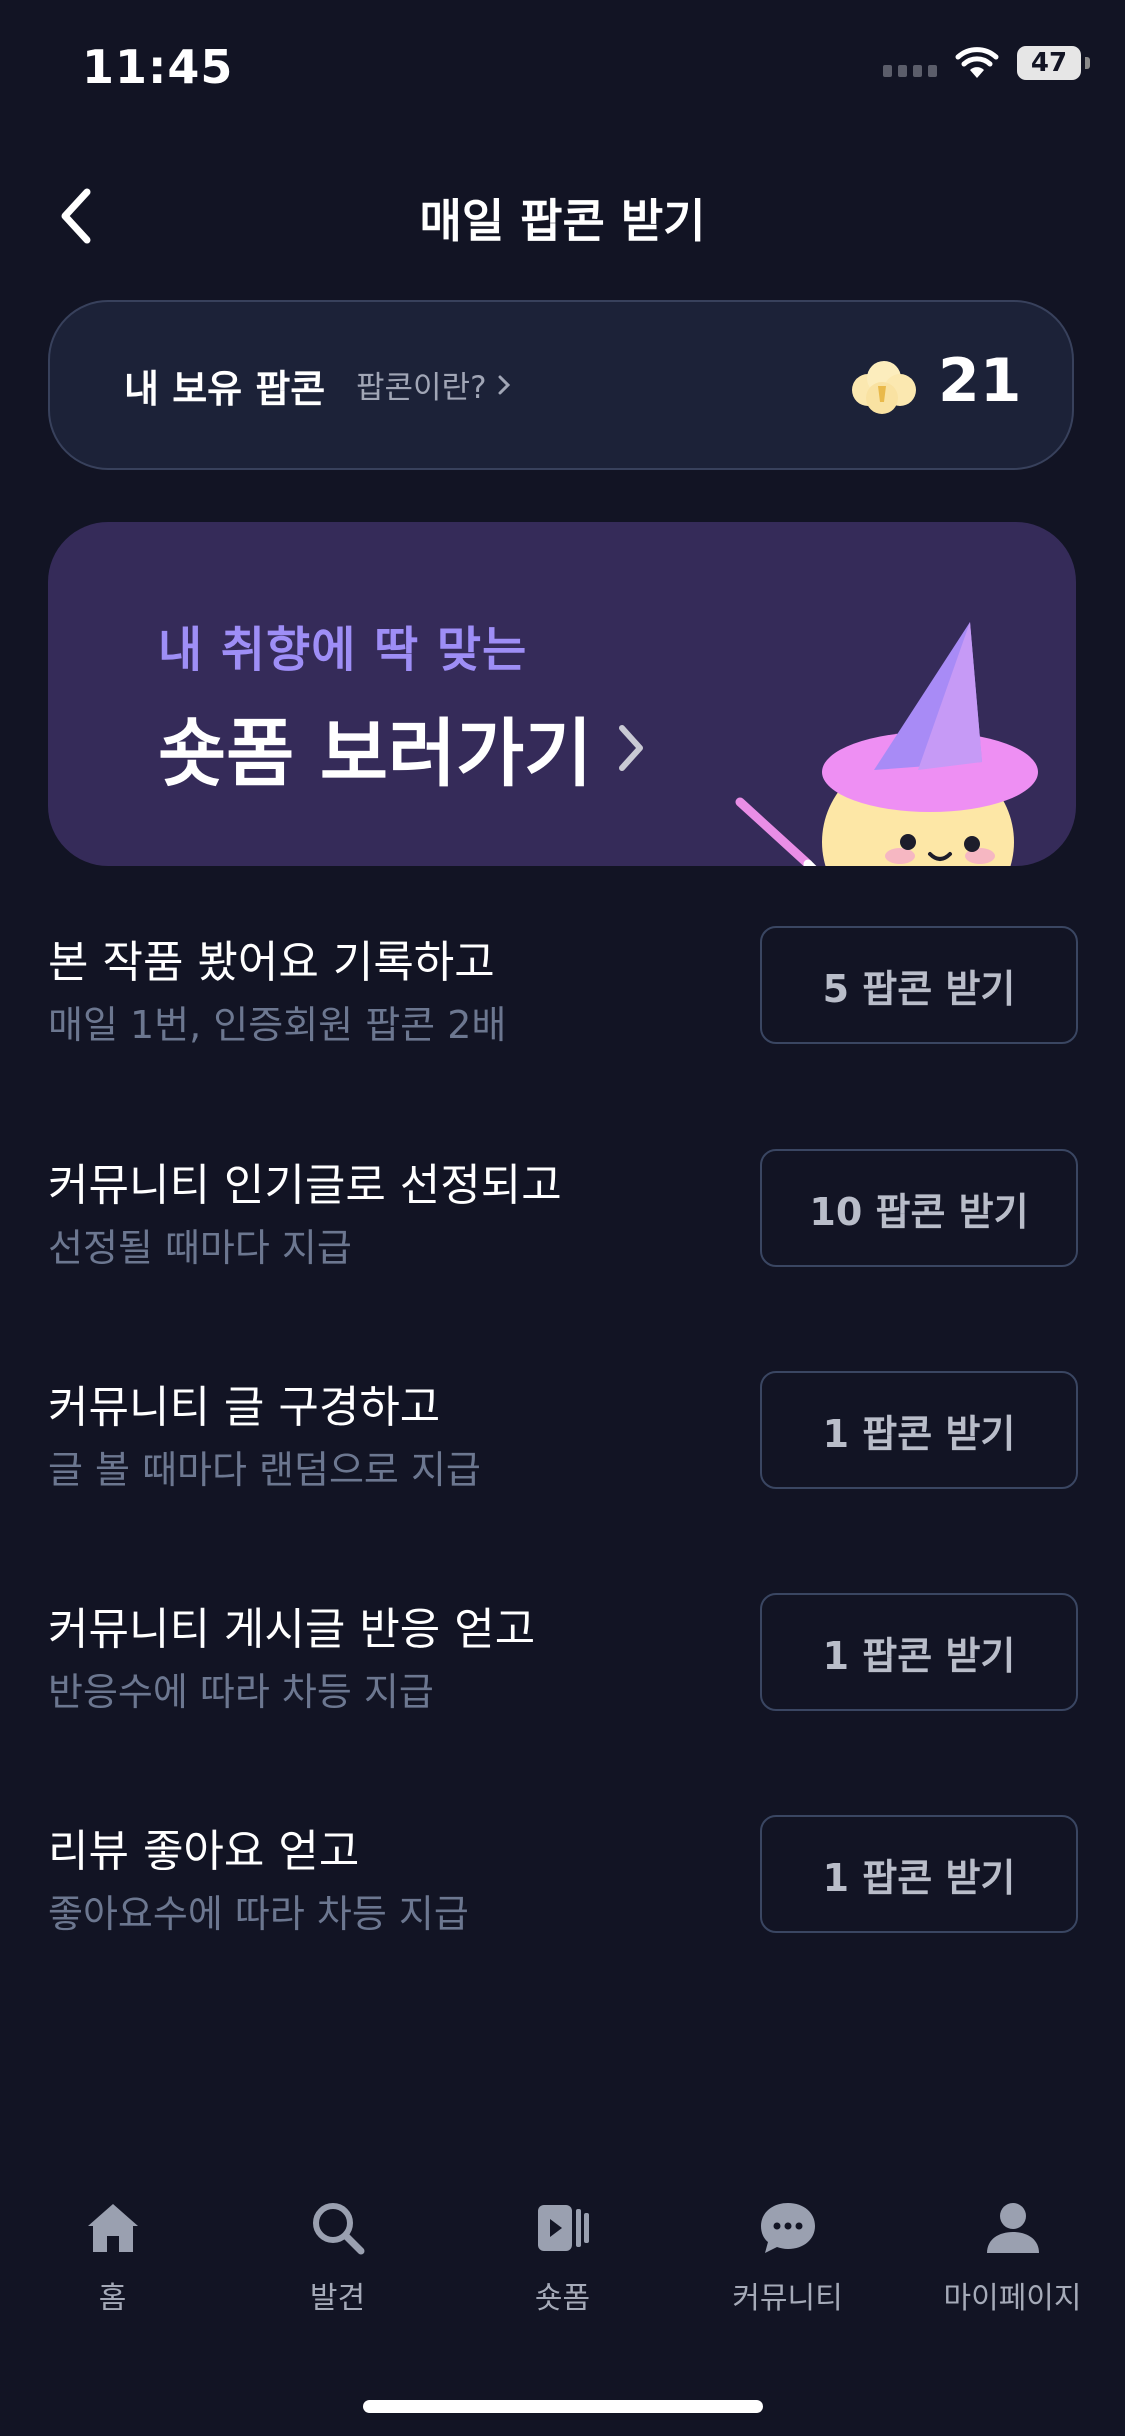 The image size is (1125, 2436). I want to click on task-title: 커뮤니티 글 구경하고, so click(244, 1407).